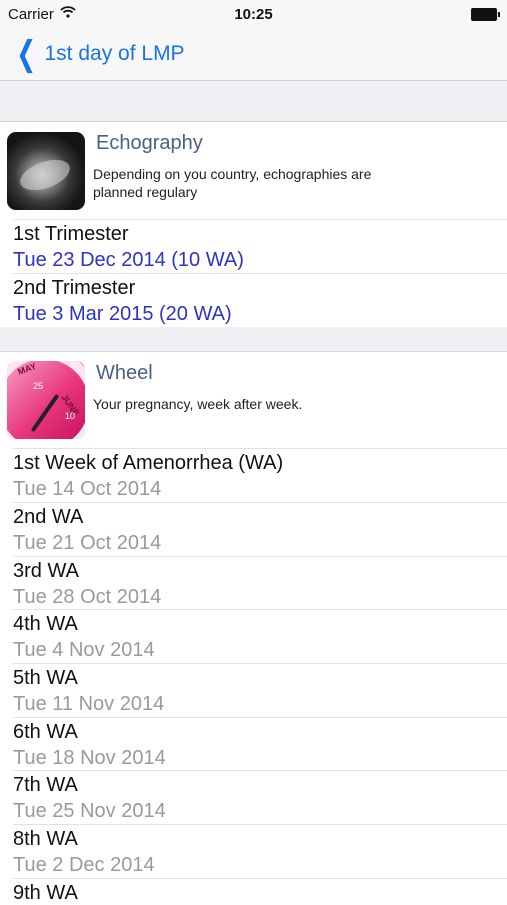 This screenshot has width=507, height=905. I want to click on row-date: Tue 14 Oct 2014, so click(87, 489).